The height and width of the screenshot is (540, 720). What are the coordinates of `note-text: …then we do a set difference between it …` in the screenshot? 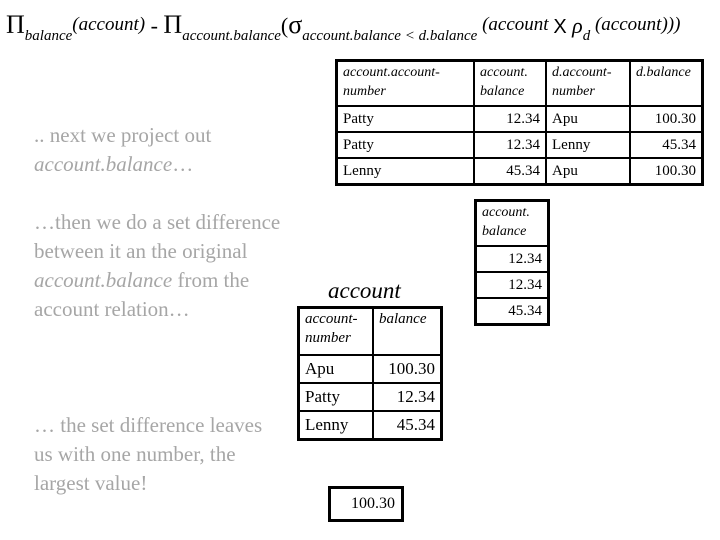 It's located at (157, 236).